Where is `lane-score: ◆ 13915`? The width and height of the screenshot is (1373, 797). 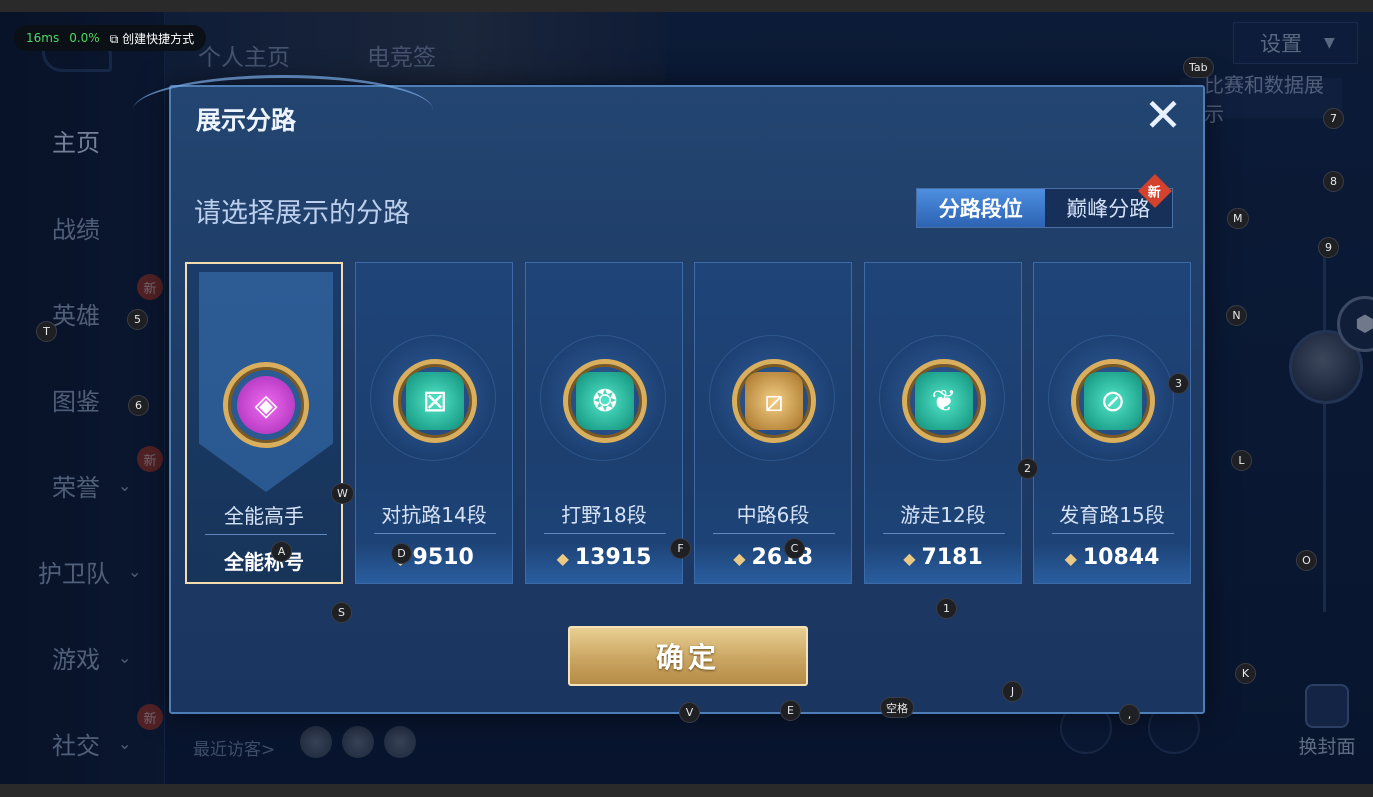
lane-score: ◆ 13915 is located at coordinates (604, 557).